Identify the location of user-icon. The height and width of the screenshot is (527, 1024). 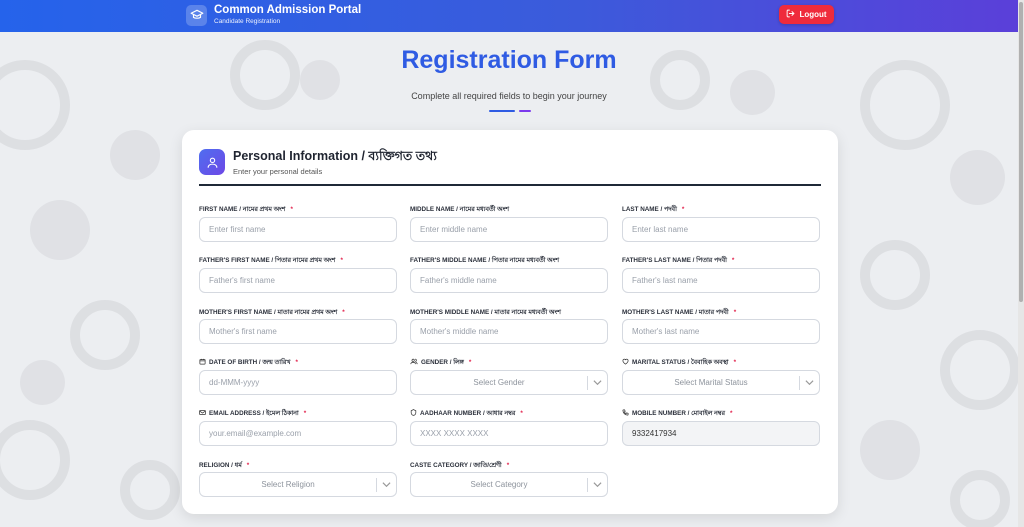
(212, 162).